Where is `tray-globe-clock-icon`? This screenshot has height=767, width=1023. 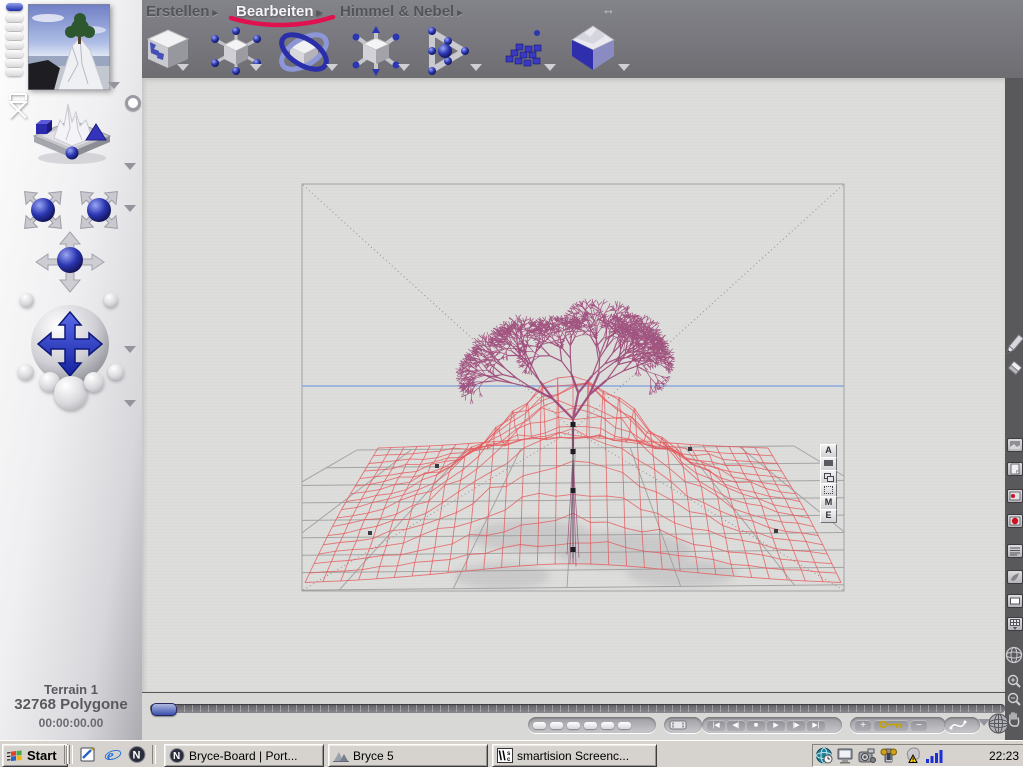 tray-globe-clock-icon is located at coordinates (824, 755).